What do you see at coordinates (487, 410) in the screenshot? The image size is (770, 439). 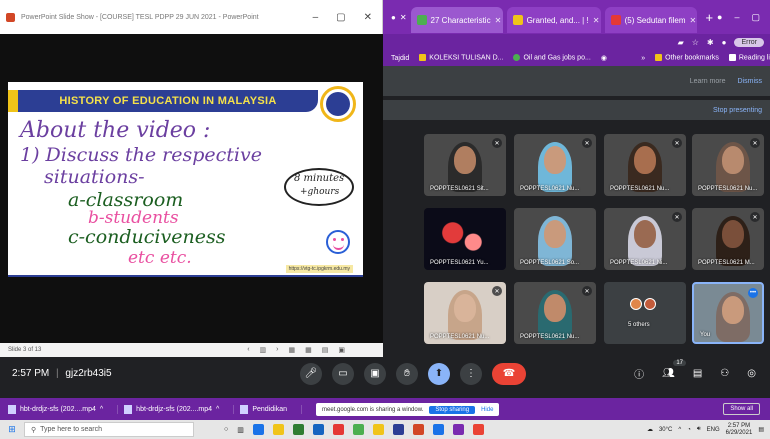 I see `hide-button: Hide` at bounding box center [487, 410].